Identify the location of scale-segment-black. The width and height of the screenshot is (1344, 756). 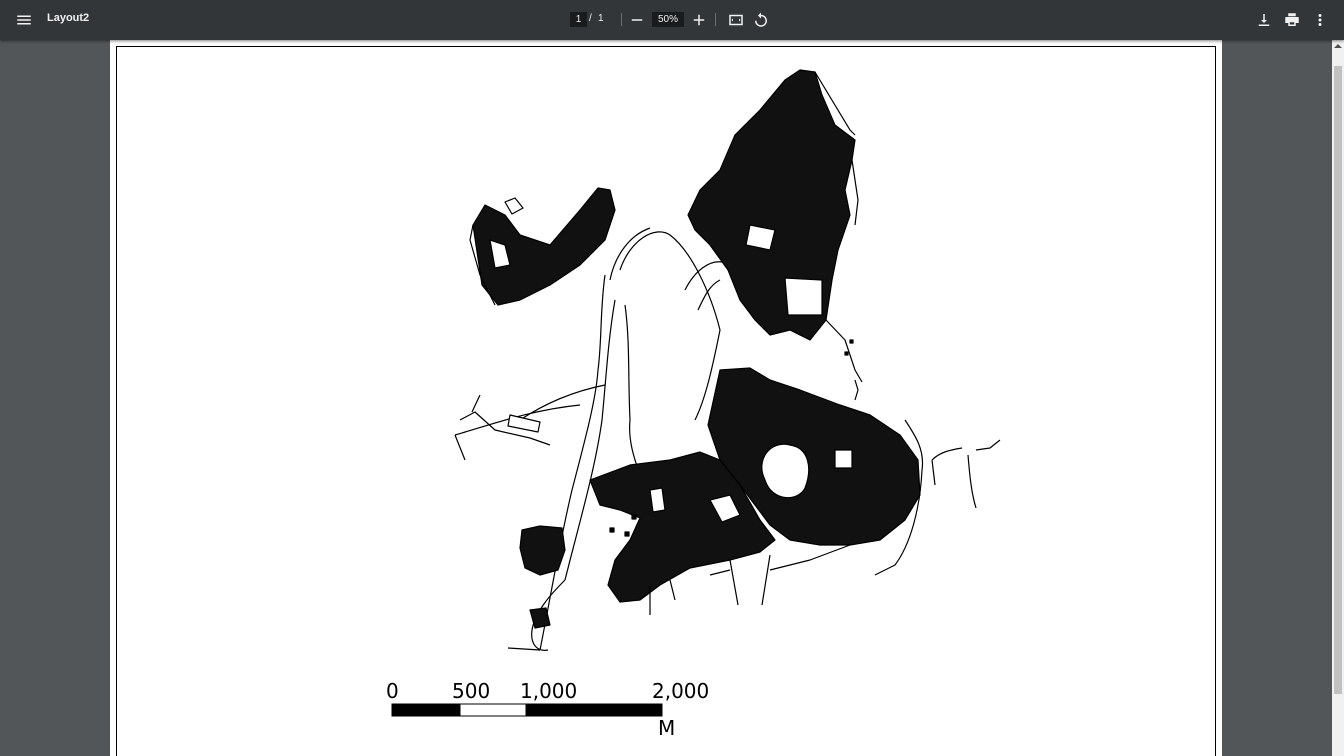
(426, 710).